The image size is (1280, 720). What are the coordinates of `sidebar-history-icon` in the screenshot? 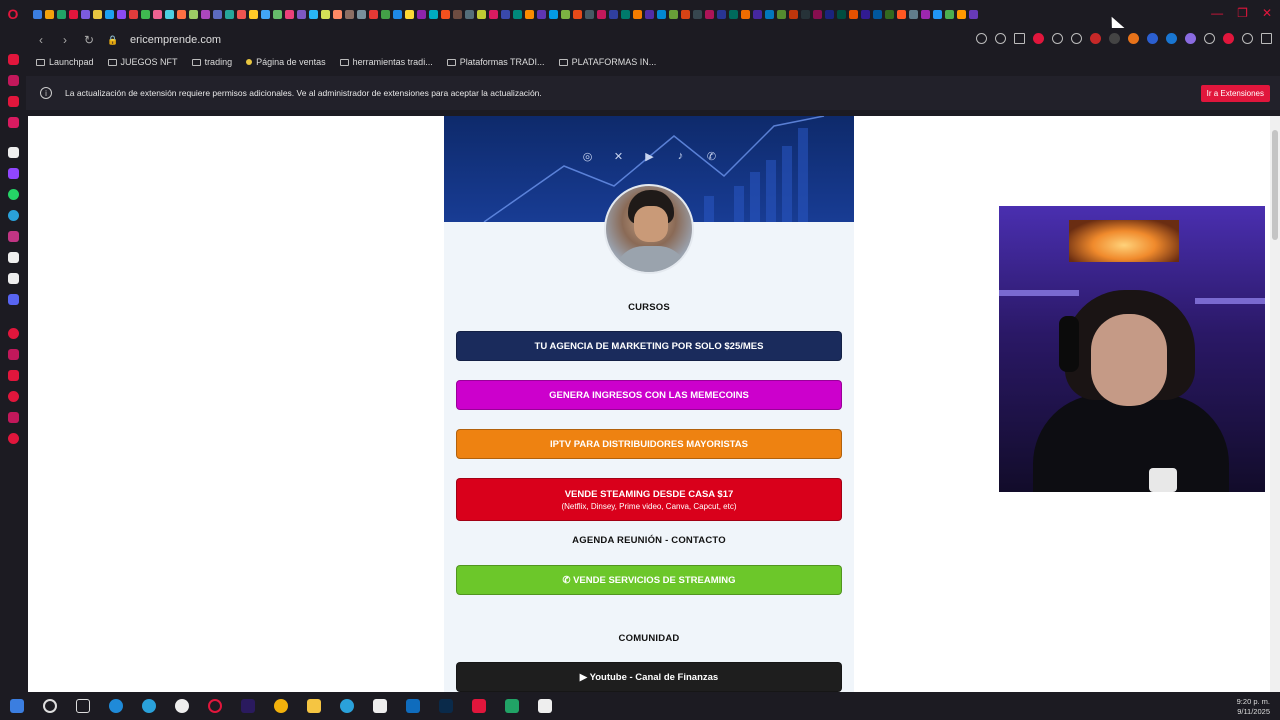 It's located at (13, 396).